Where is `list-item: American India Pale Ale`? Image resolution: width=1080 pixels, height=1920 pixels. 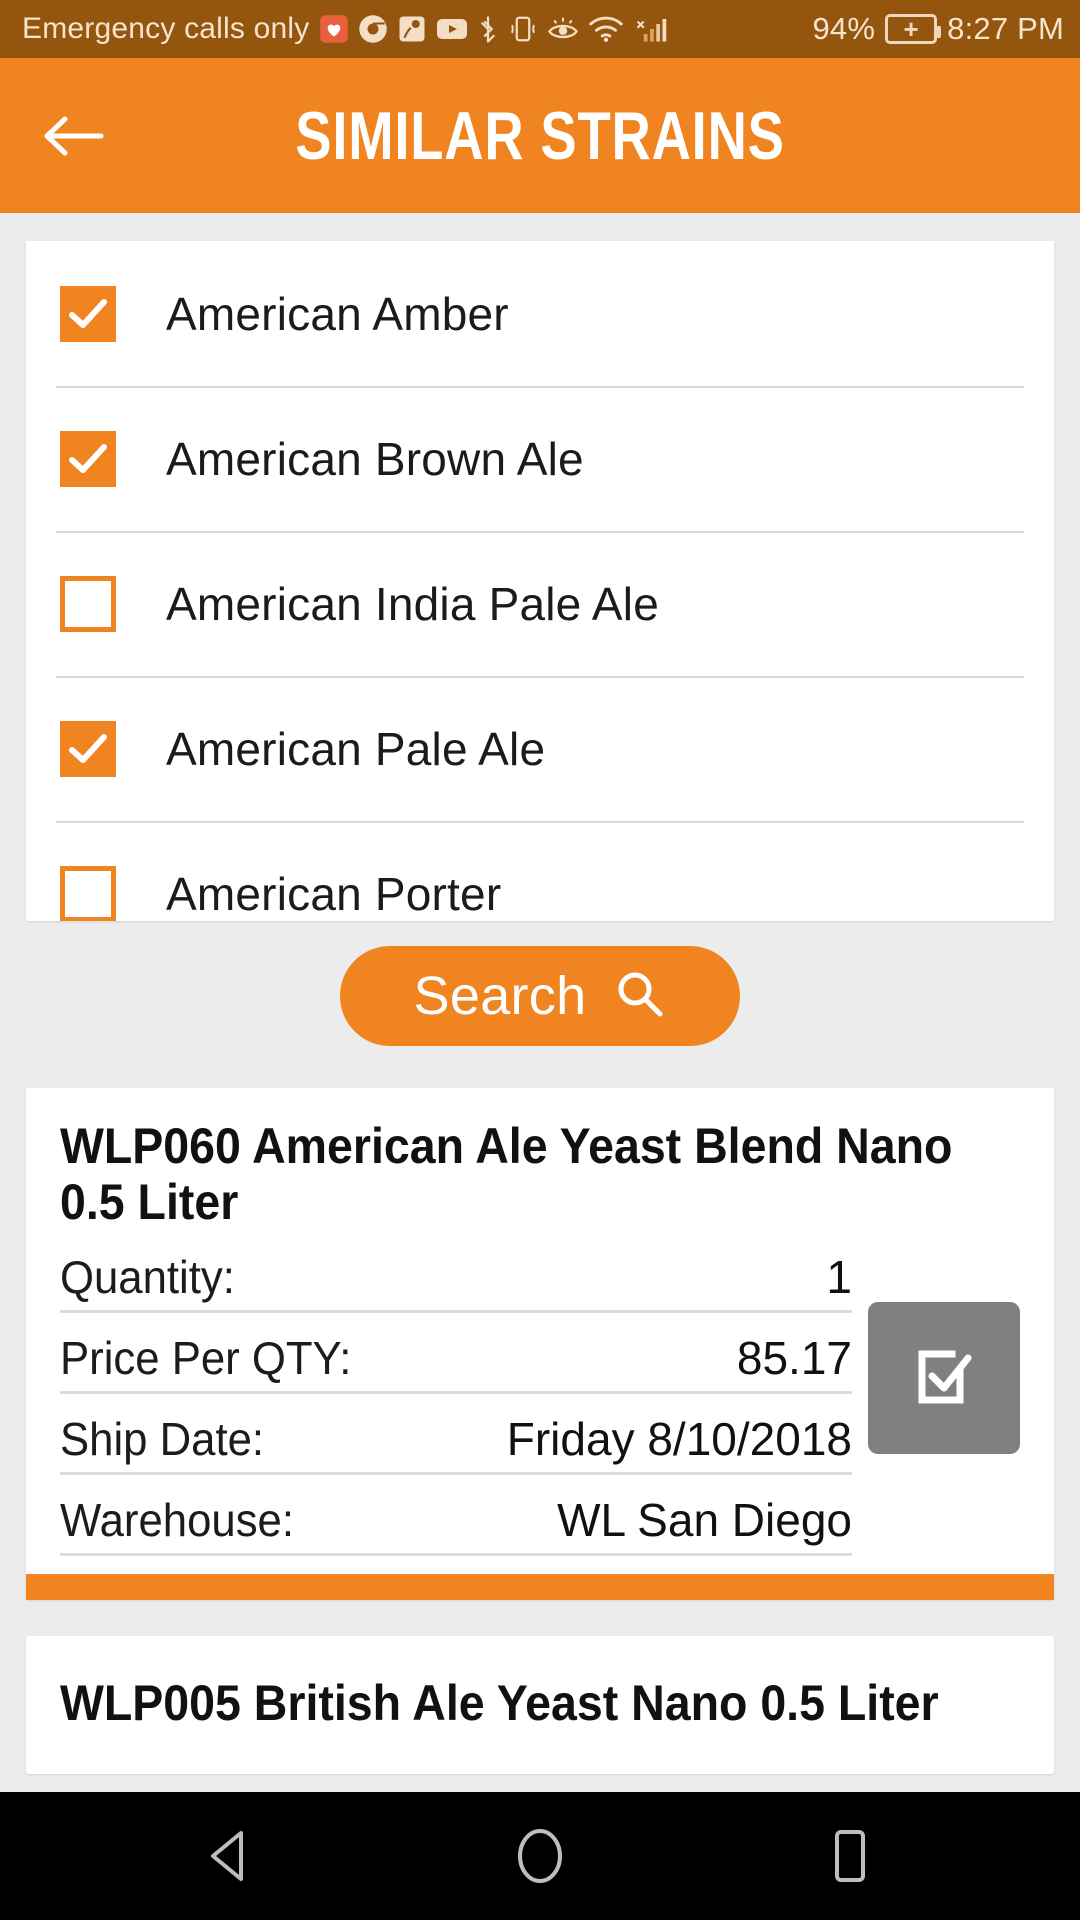
list-item: American India Pale Ale is located at coordinates (540, 603).